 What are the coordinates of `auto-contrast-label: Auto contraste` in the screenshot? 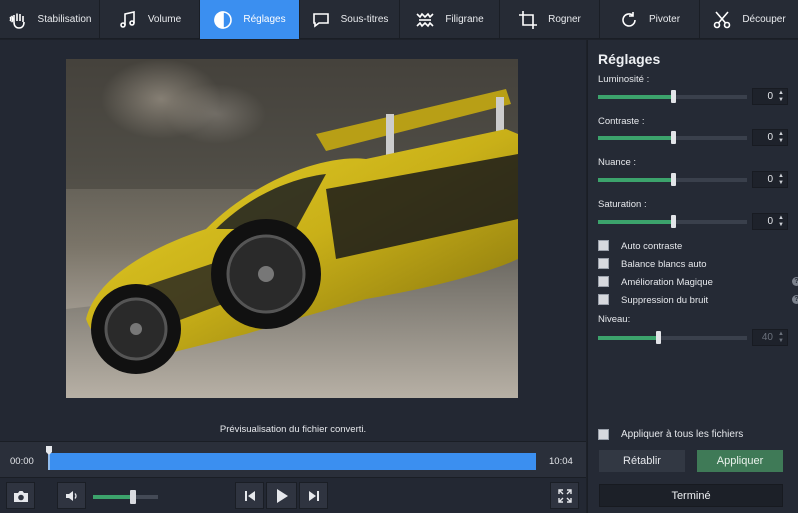 It's located at (652, 246).